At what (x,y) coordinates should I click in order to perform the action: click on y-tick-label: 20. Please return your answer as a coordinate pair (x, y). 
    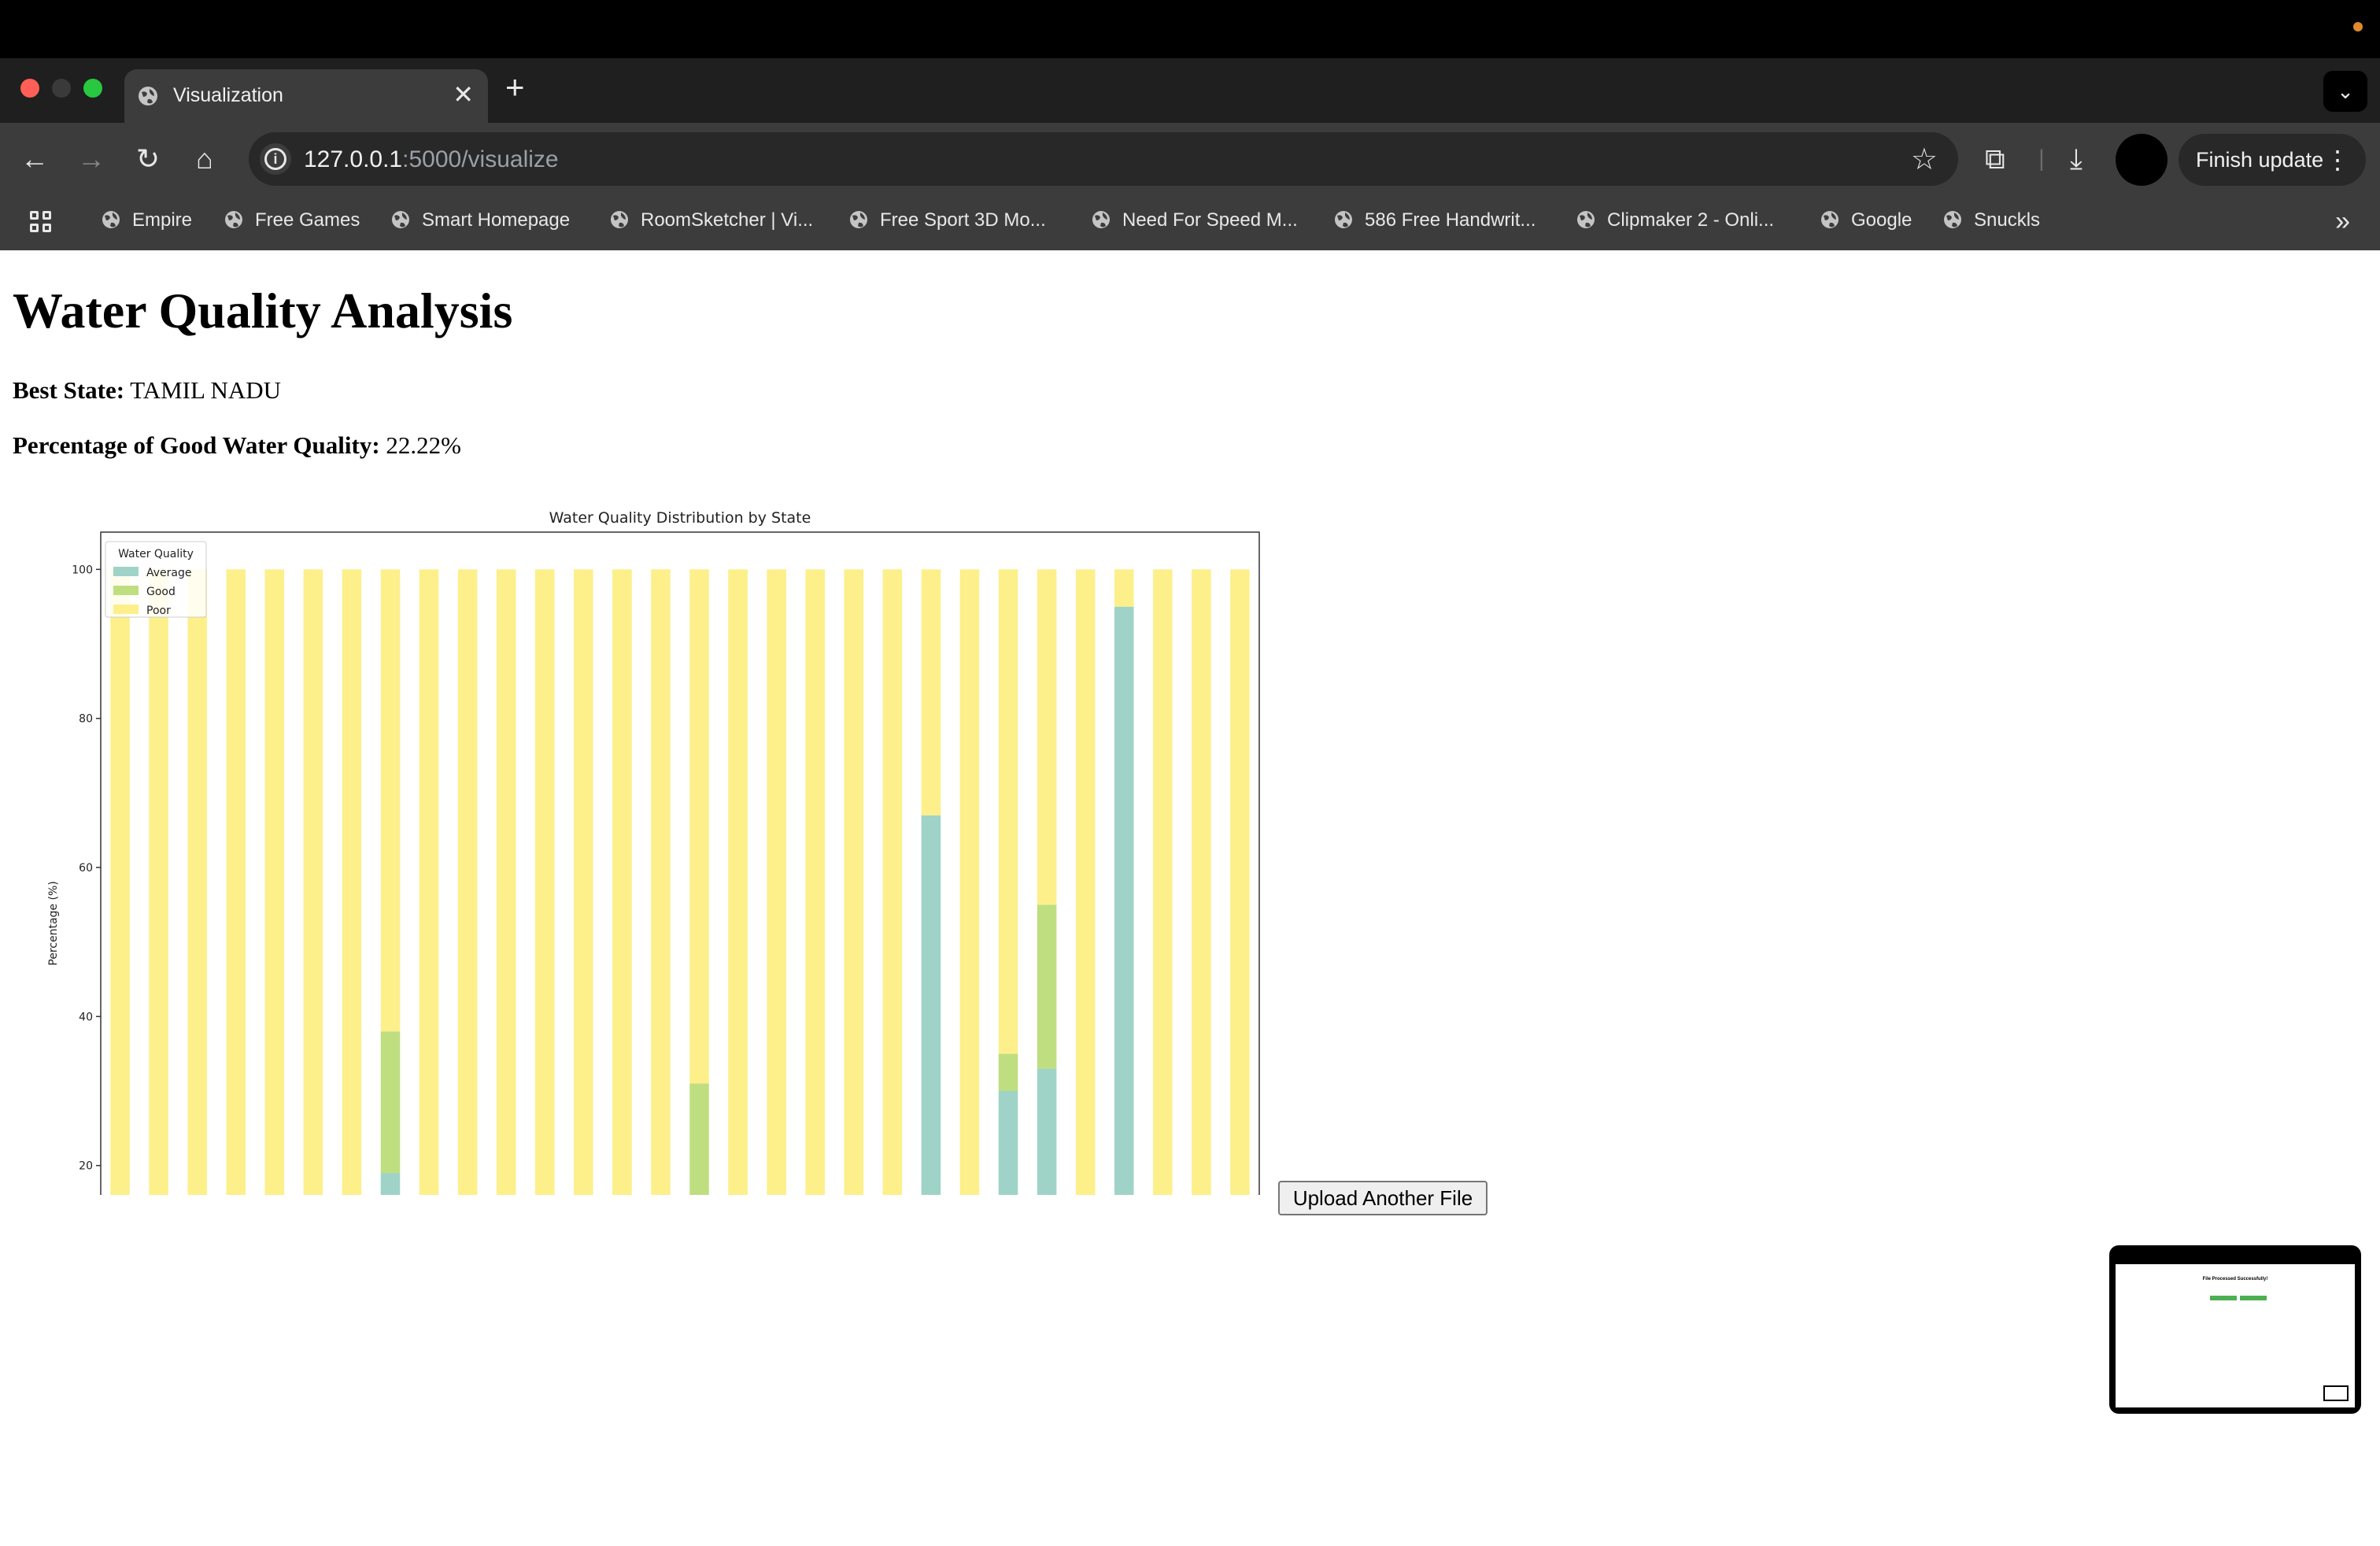
    Looking at the image, I should click on (86, 1166).